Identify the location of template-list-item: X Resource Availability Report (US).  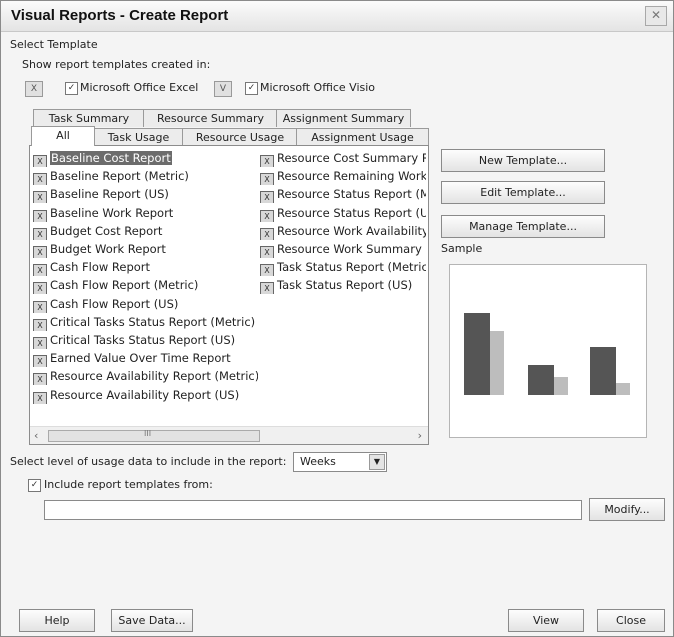
(145, 395).